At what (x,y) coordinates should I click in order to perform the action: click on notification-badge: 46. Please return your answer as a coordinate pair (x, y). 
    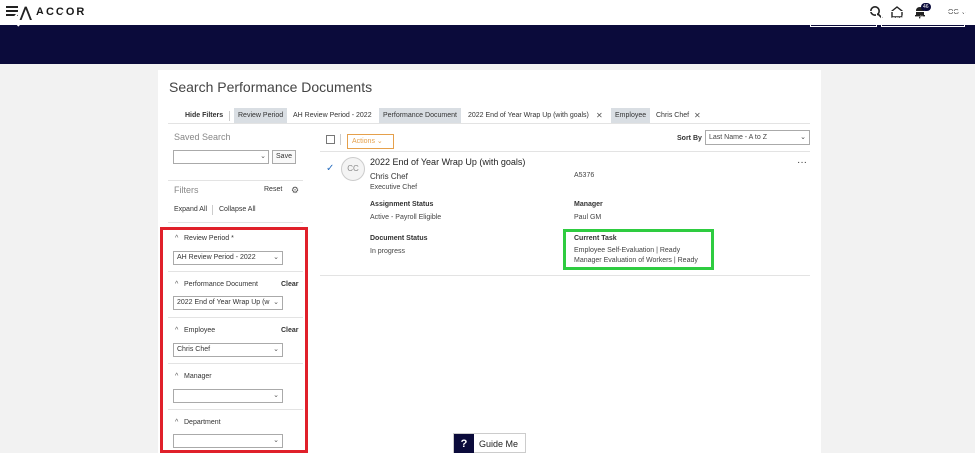
    Looking at the image, I should click on (926, 7).